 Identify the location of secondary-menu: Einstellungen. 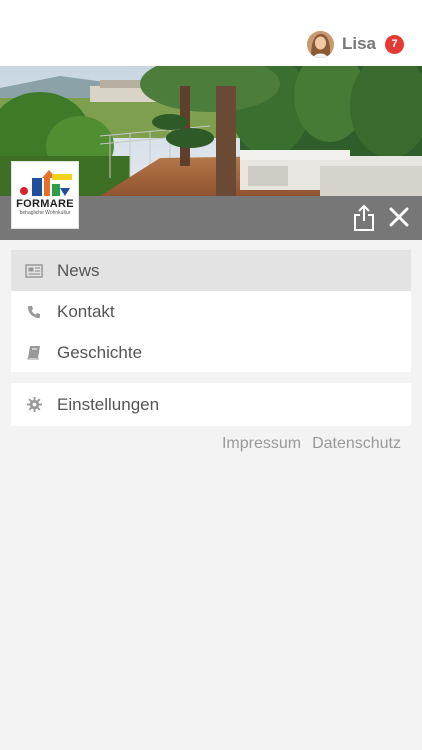
(211, 404).